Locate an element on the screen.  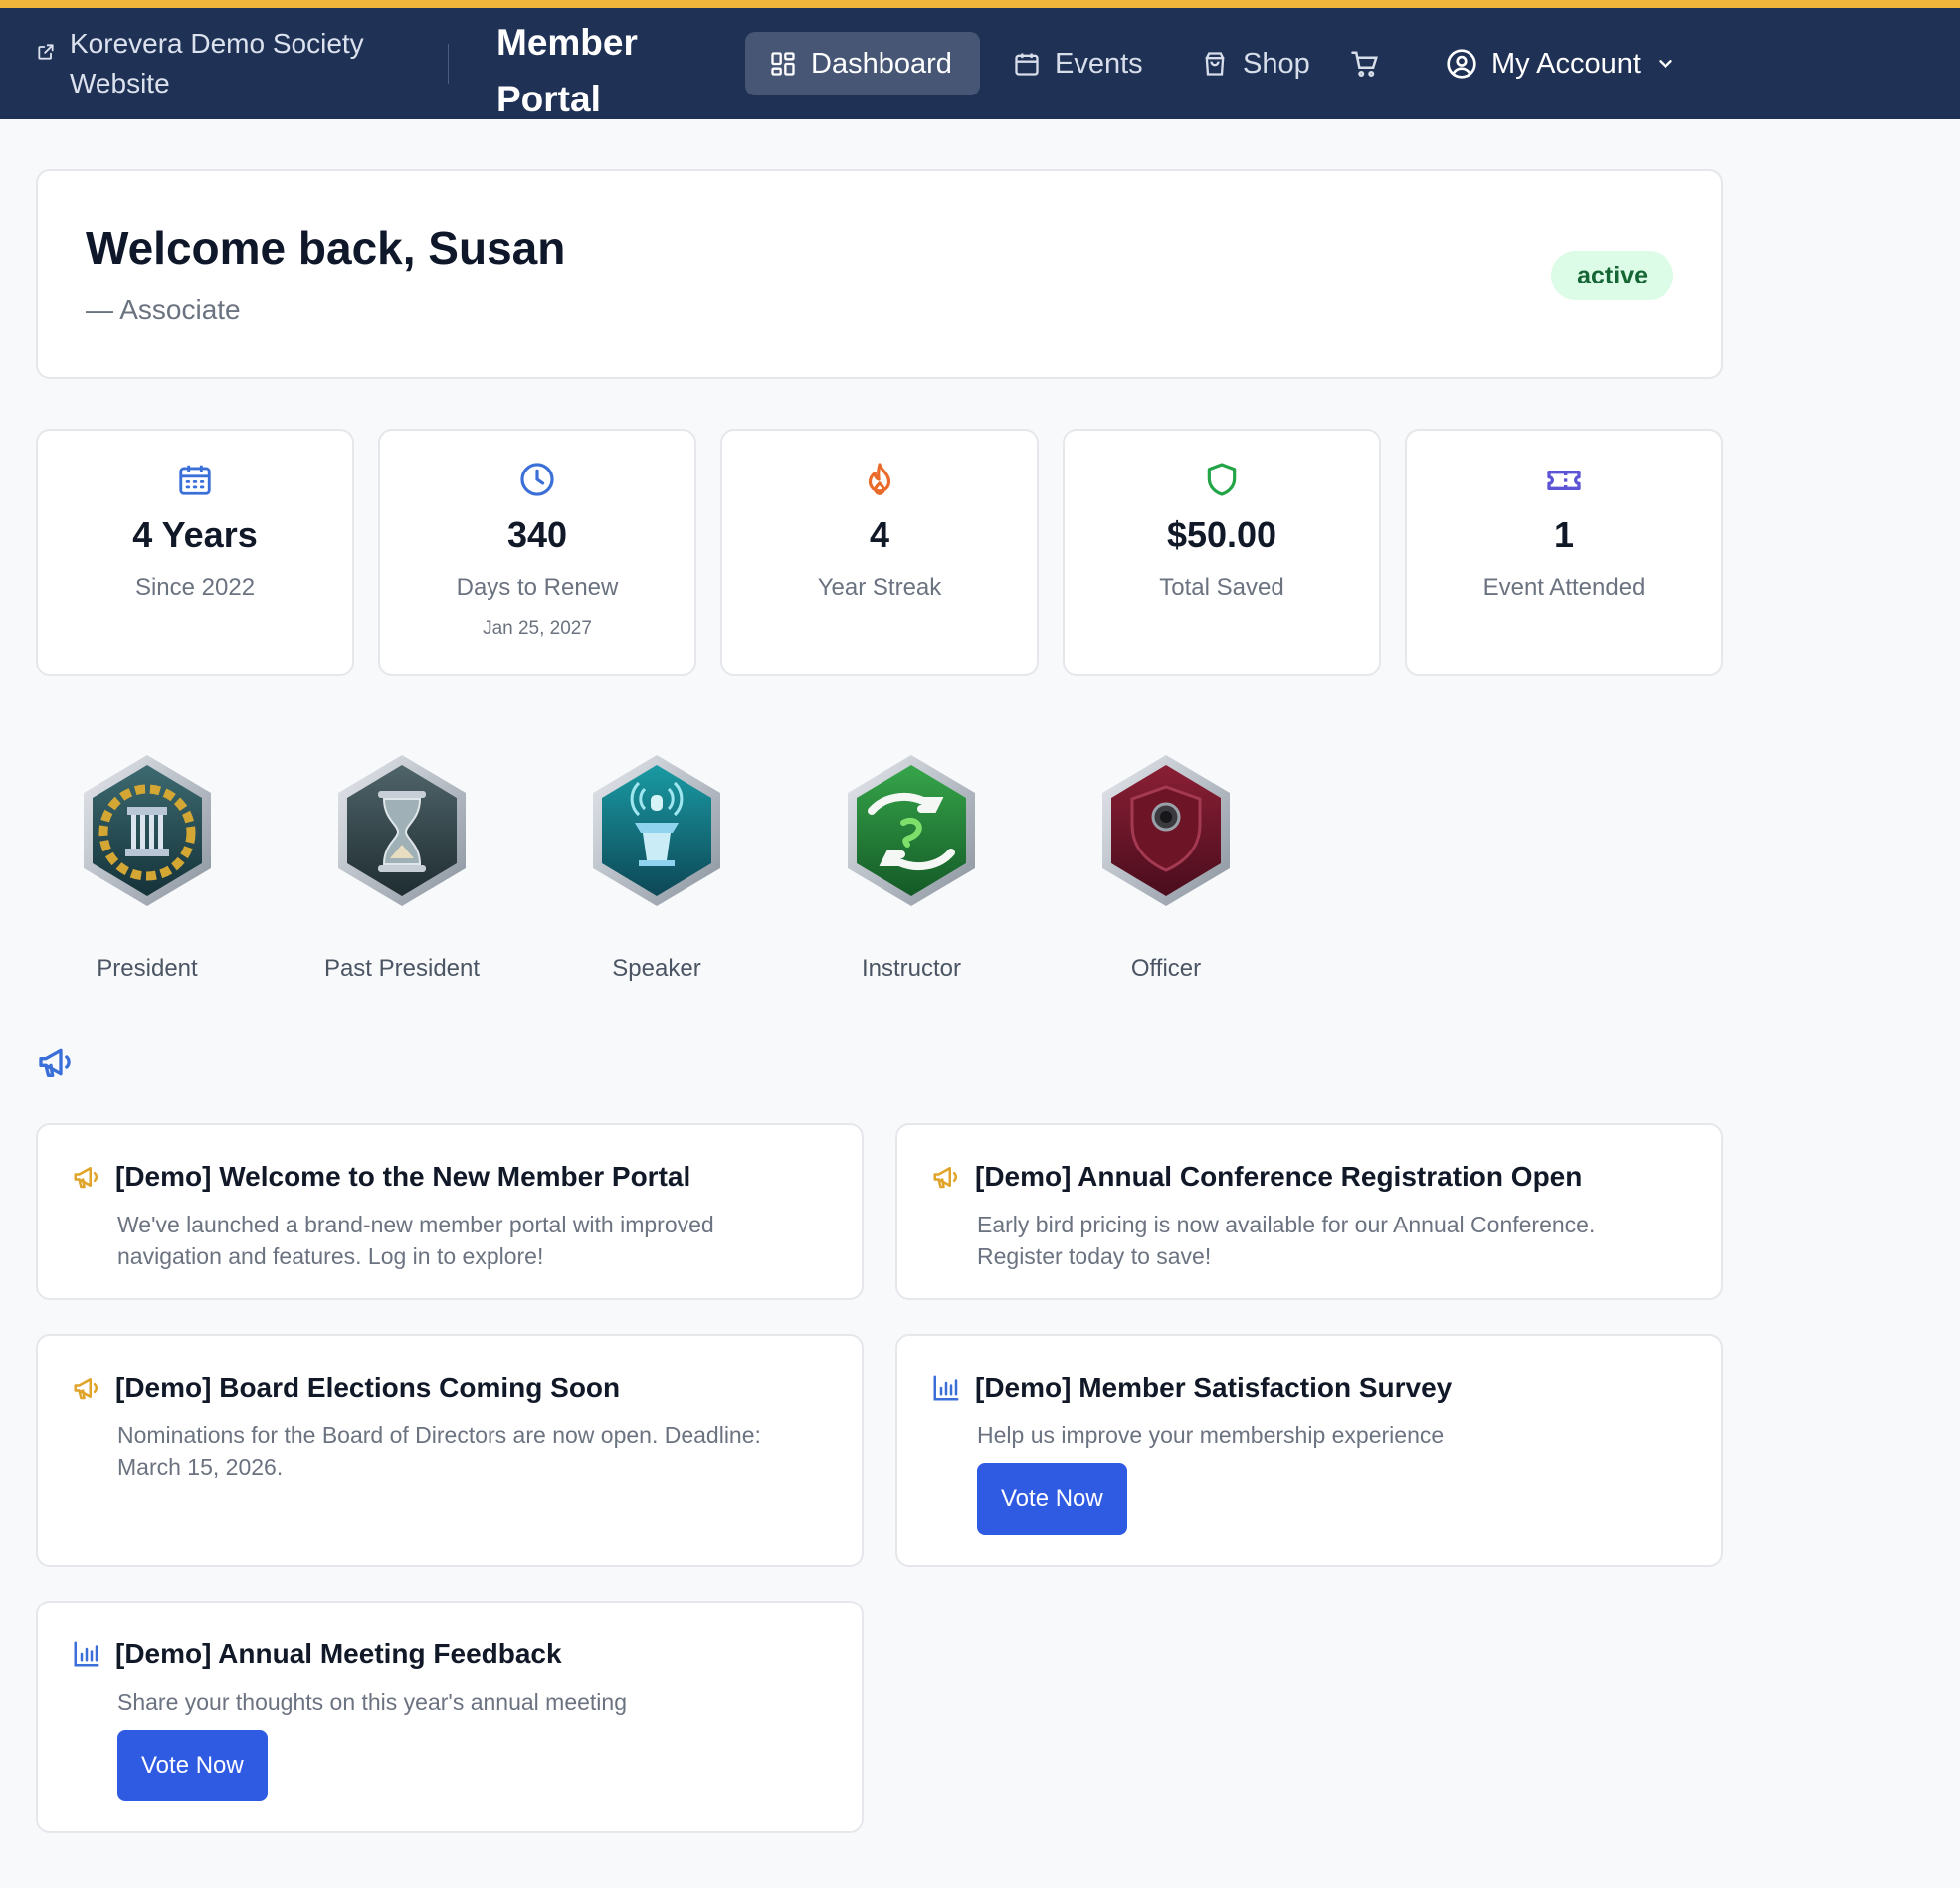
hands-icon is located at coordinates (911, 830).